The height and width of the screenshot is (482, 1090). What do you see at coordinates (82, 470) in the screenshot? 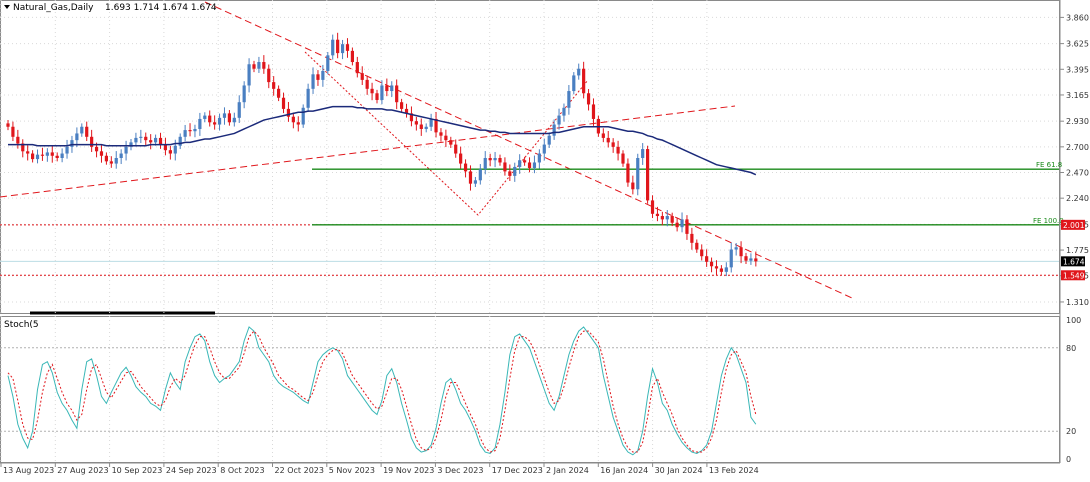
I see `time-tick-label: 27 Aug 2023` at bounding box center [82, 470].